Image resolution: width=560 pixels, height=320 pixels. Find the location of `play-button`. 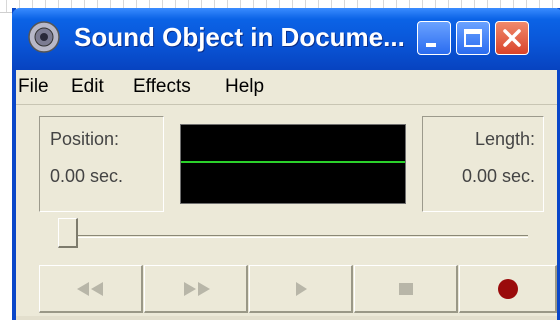

play-button is located at coordinates (301, 289).